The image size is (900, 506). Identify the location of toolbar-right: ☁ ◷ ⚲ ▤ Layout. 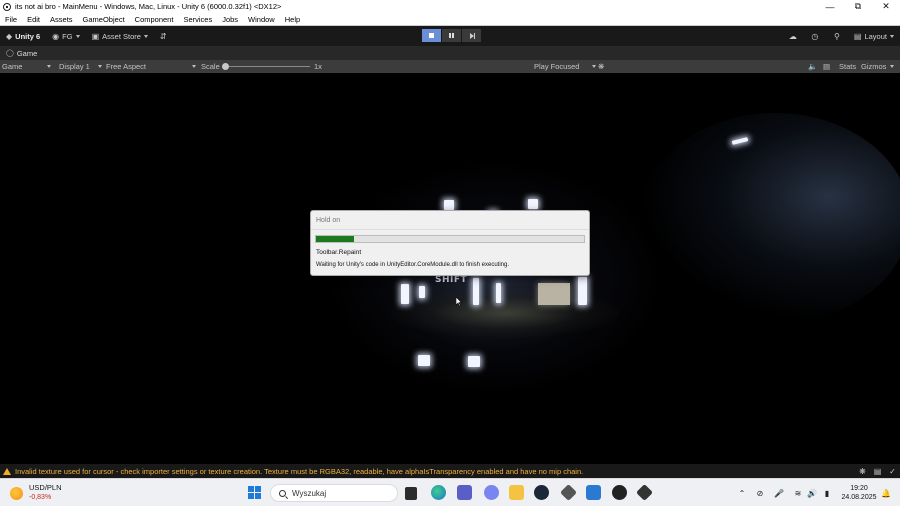
(841, 36).